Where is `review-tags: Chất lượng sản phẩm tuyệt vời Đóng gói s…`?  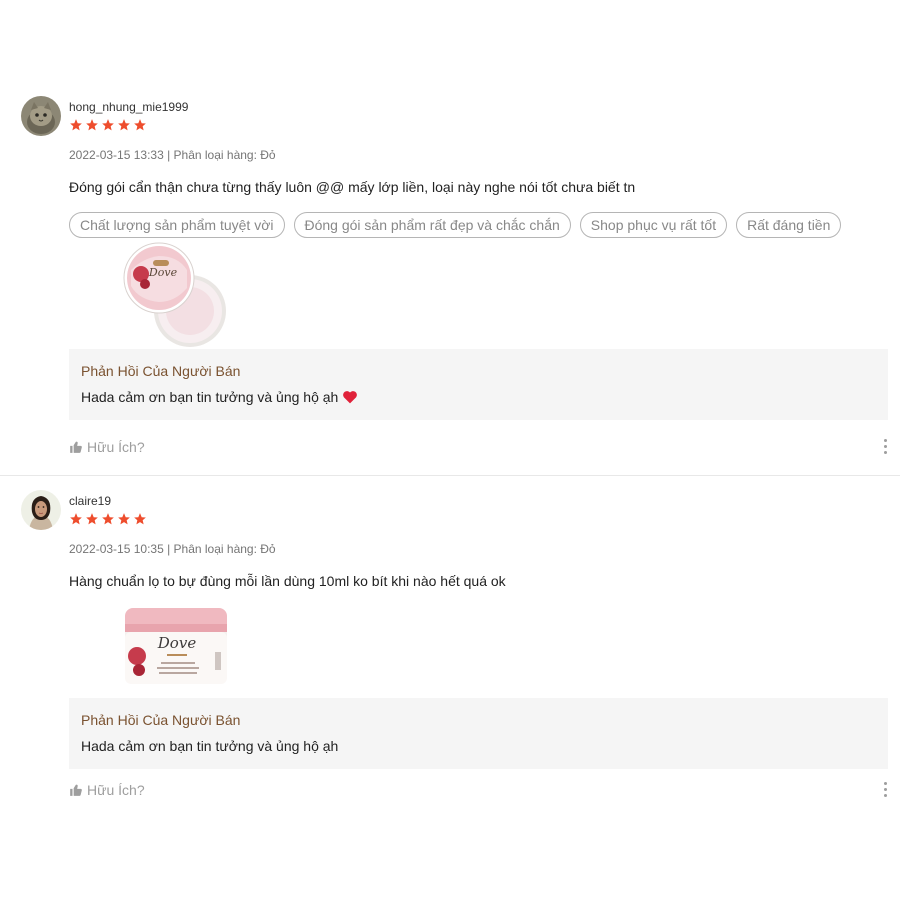 review-tags: Chất lượng sản phẩm tuyệt vời Đóng gói s… is located at coordinates (455, 225).